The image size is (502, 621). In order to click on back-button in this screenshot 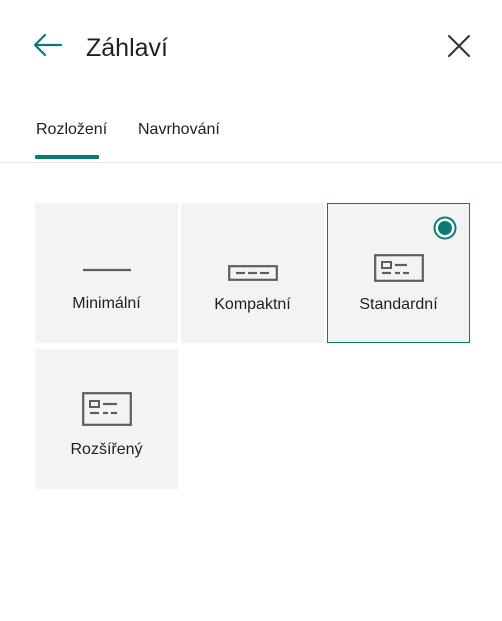, I will do `click(47, 45)`.